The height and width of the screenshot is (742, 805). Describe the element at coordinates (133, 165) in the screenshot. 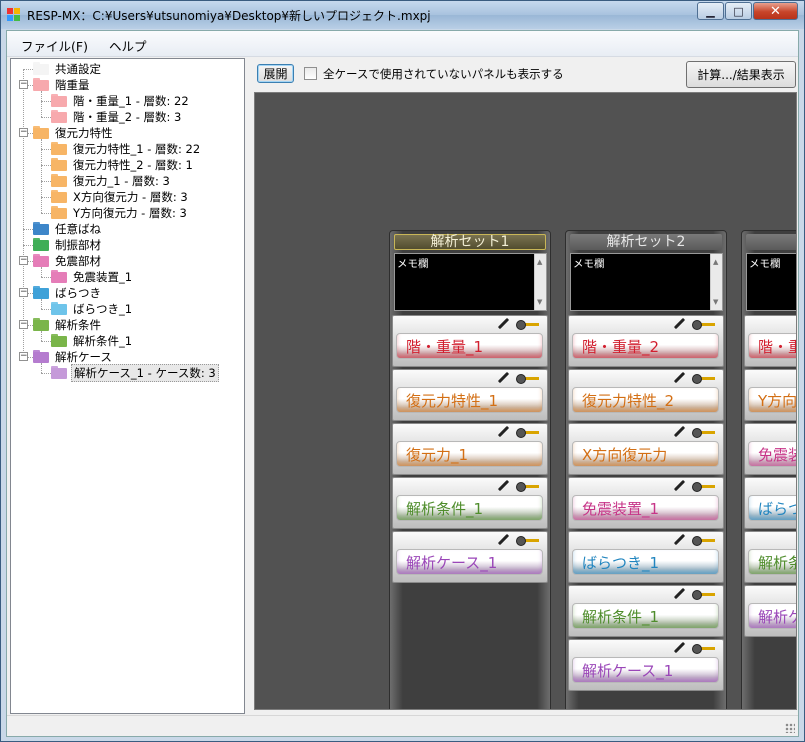

I see `tree-node-label: 復元力特性_2 - 層数: 1` at that location.